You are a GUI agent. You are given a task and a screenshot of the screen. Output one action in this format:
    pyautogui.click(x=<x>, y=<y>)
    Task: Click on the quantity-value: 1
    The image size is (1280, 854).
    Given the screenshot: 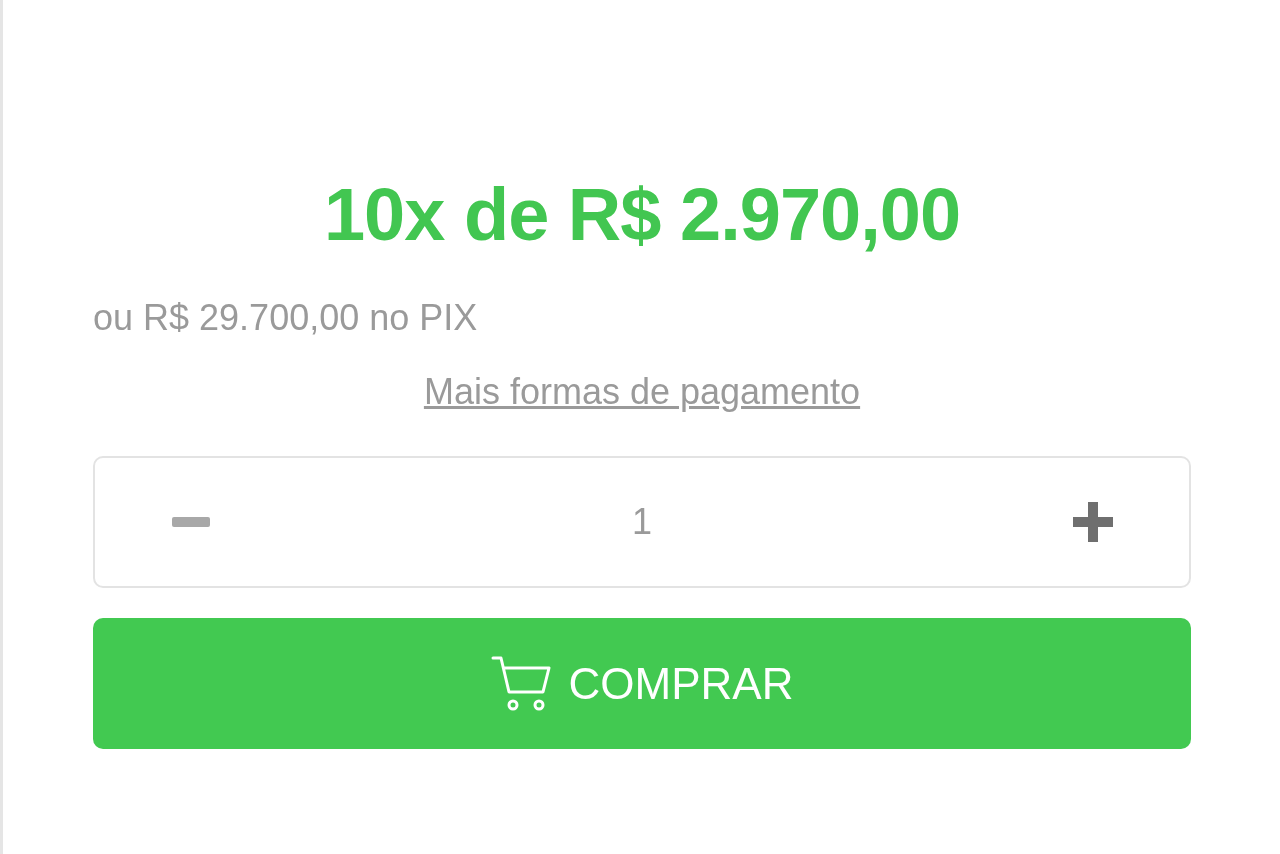 What is the action you would take?
    pyautogui.click(x=642, y=522)
    